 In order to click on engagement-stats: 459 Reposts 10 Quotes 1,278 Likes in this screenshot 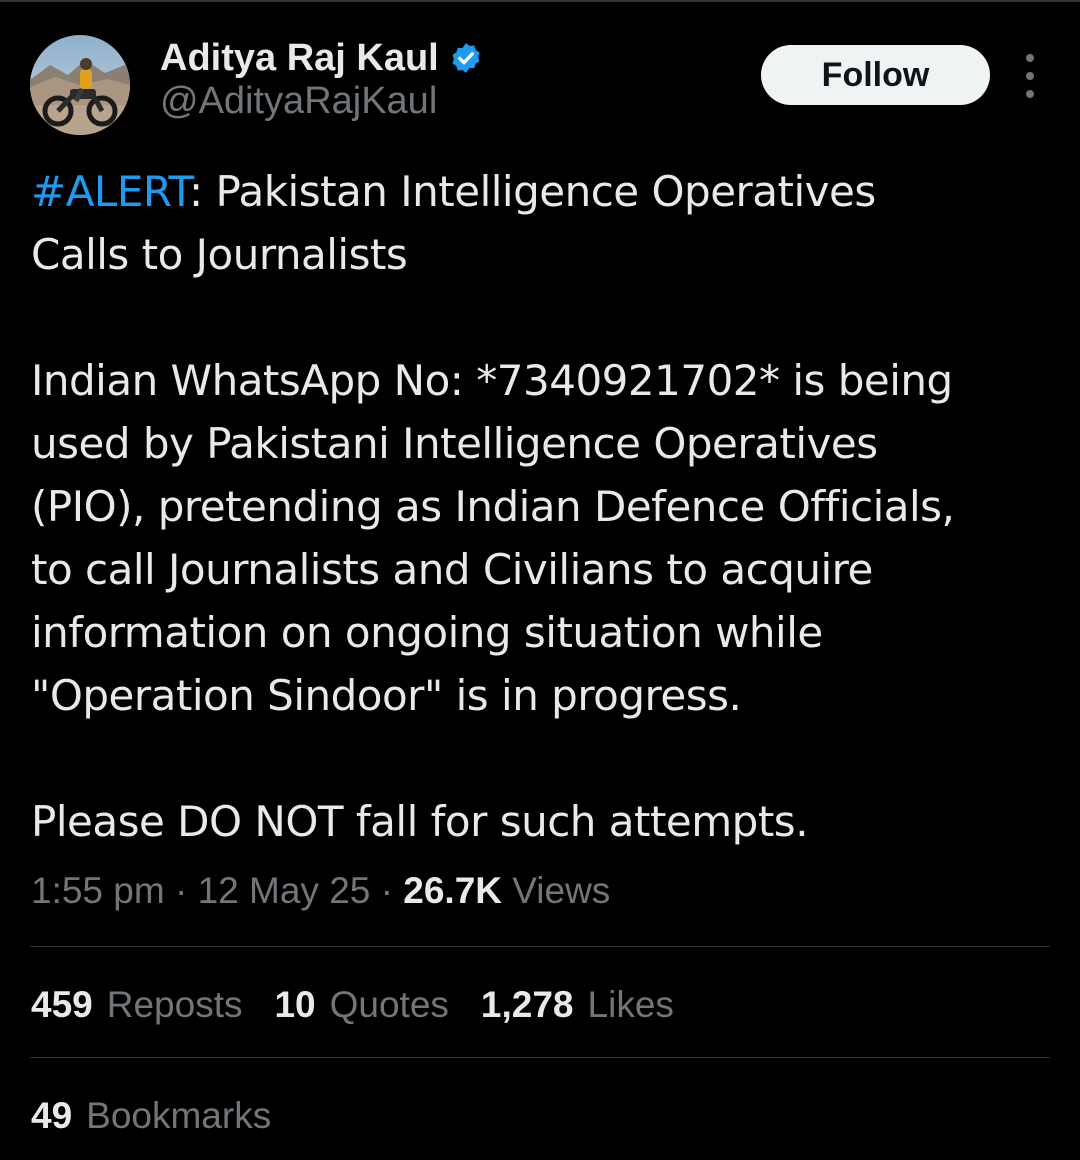, I will do `click(368, 1005)`.